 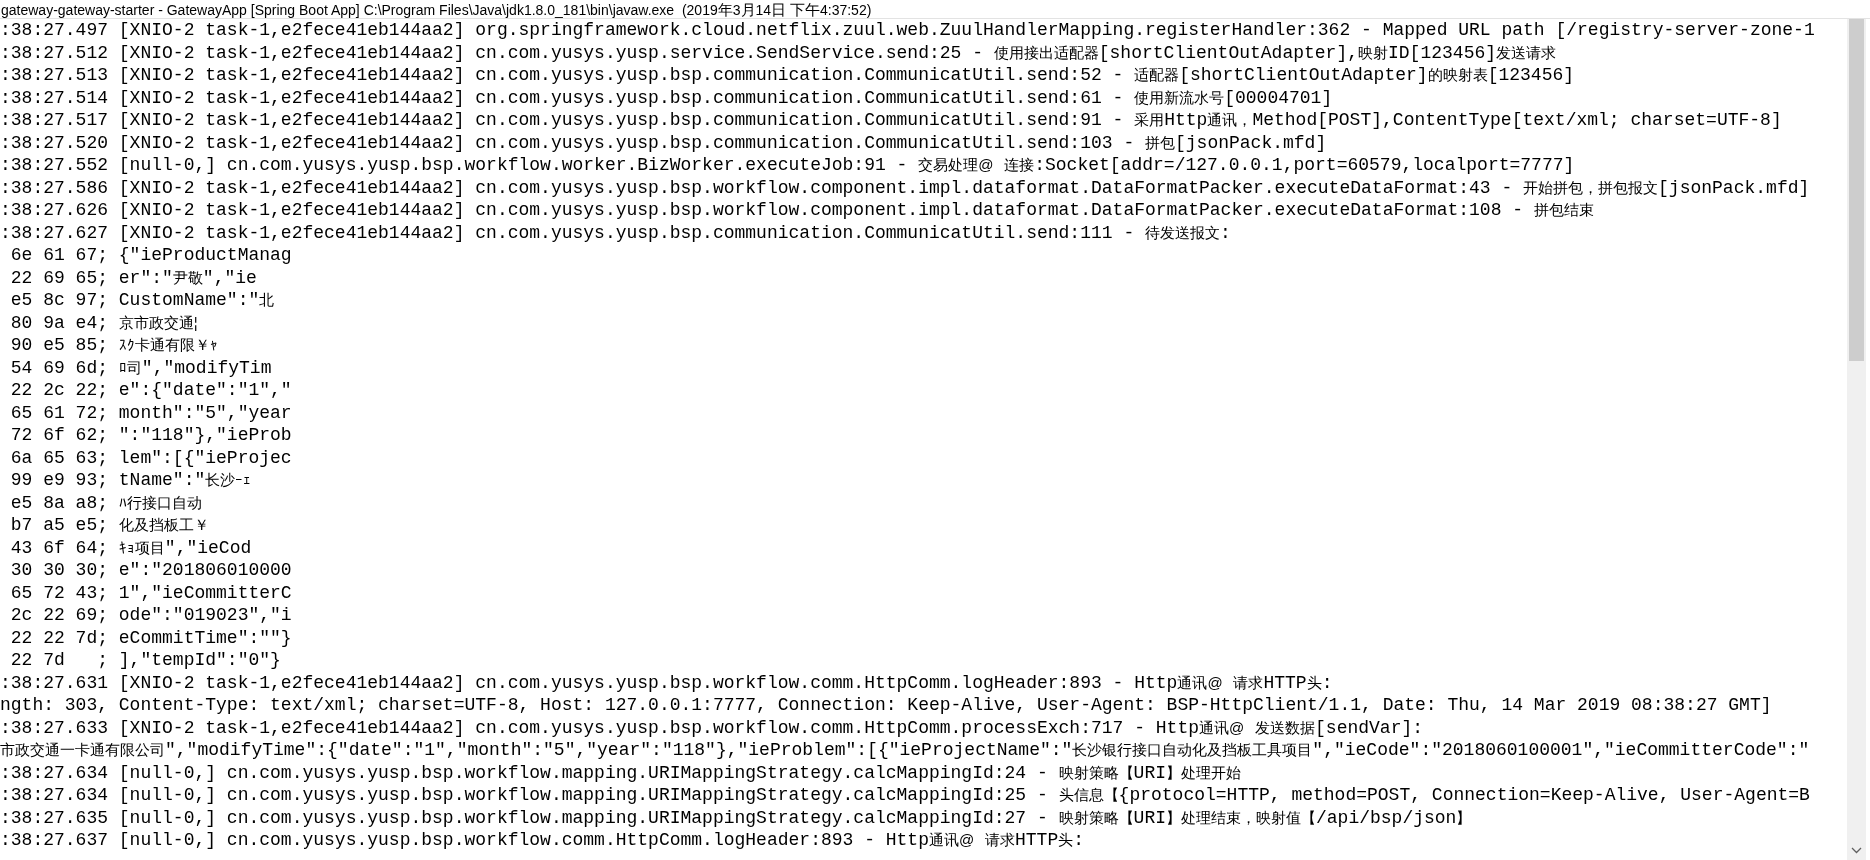 I want to click on log-line: :38:27.626 [XNIO-2 task-1,e2fece41eb144aa2] cn.com.yusys.yusp.bsp.workflow.component.impl.dataformat.DataFormatPacker.executeDataFormat:108 - 拼包结束, so click(x=797, y=210).